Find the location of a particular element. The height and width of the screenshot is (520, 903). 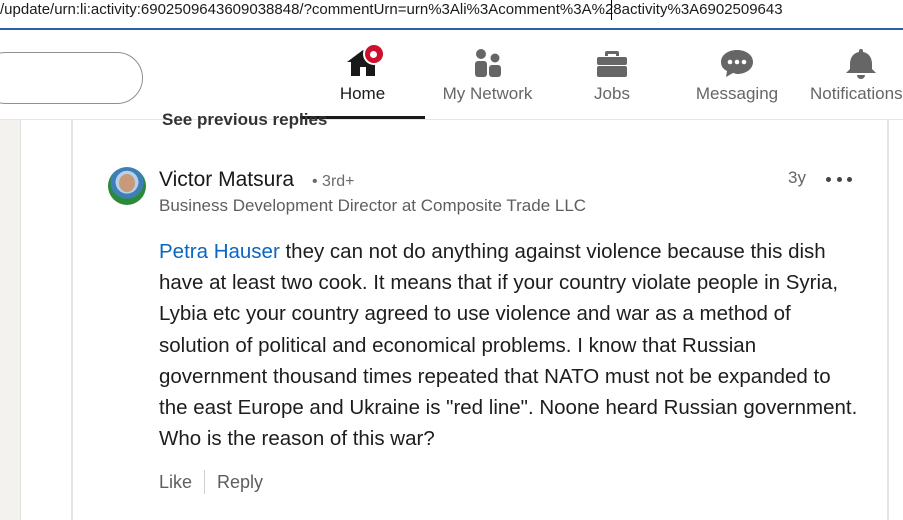

mention-link: Petra Hauser is located at coordinates (219, 251).